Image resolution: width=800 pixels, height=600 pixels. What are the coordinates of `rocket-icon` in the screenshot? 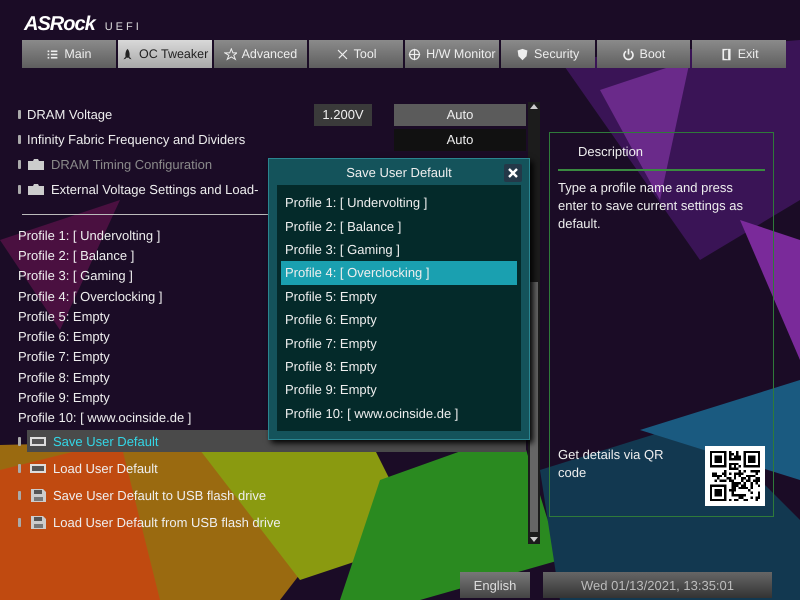 It's located at (127, 54).